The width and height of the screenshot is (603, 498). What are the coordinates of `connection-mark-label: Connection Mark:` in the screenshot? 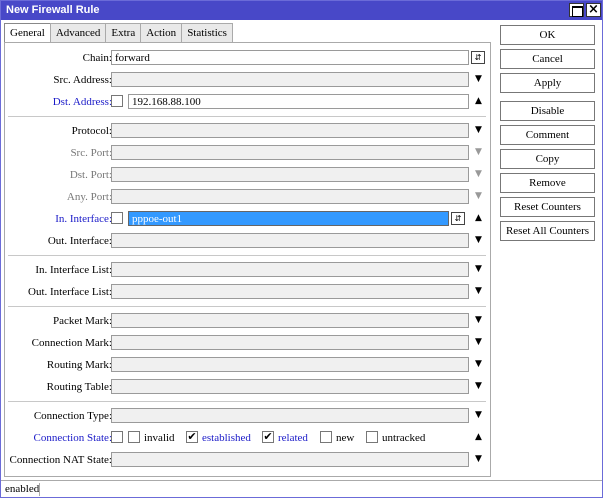 It's located at (71, 343).